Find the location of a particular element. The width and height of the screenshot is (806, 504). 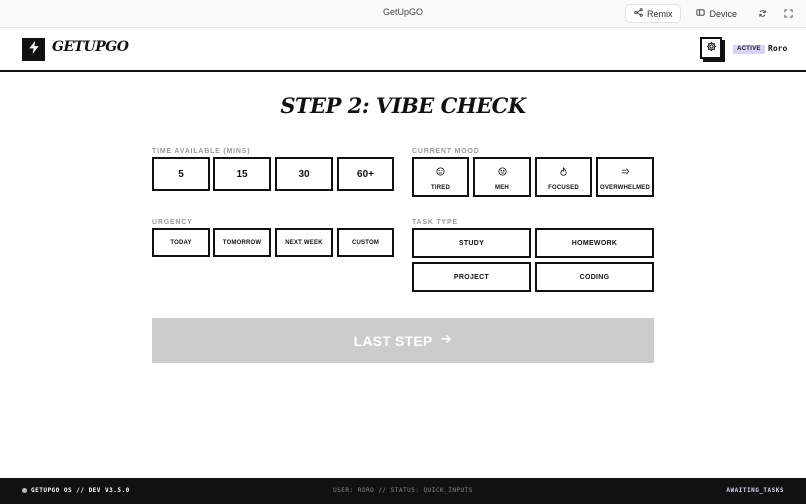

remix-button: Remix is located at coordinates (653, 13).